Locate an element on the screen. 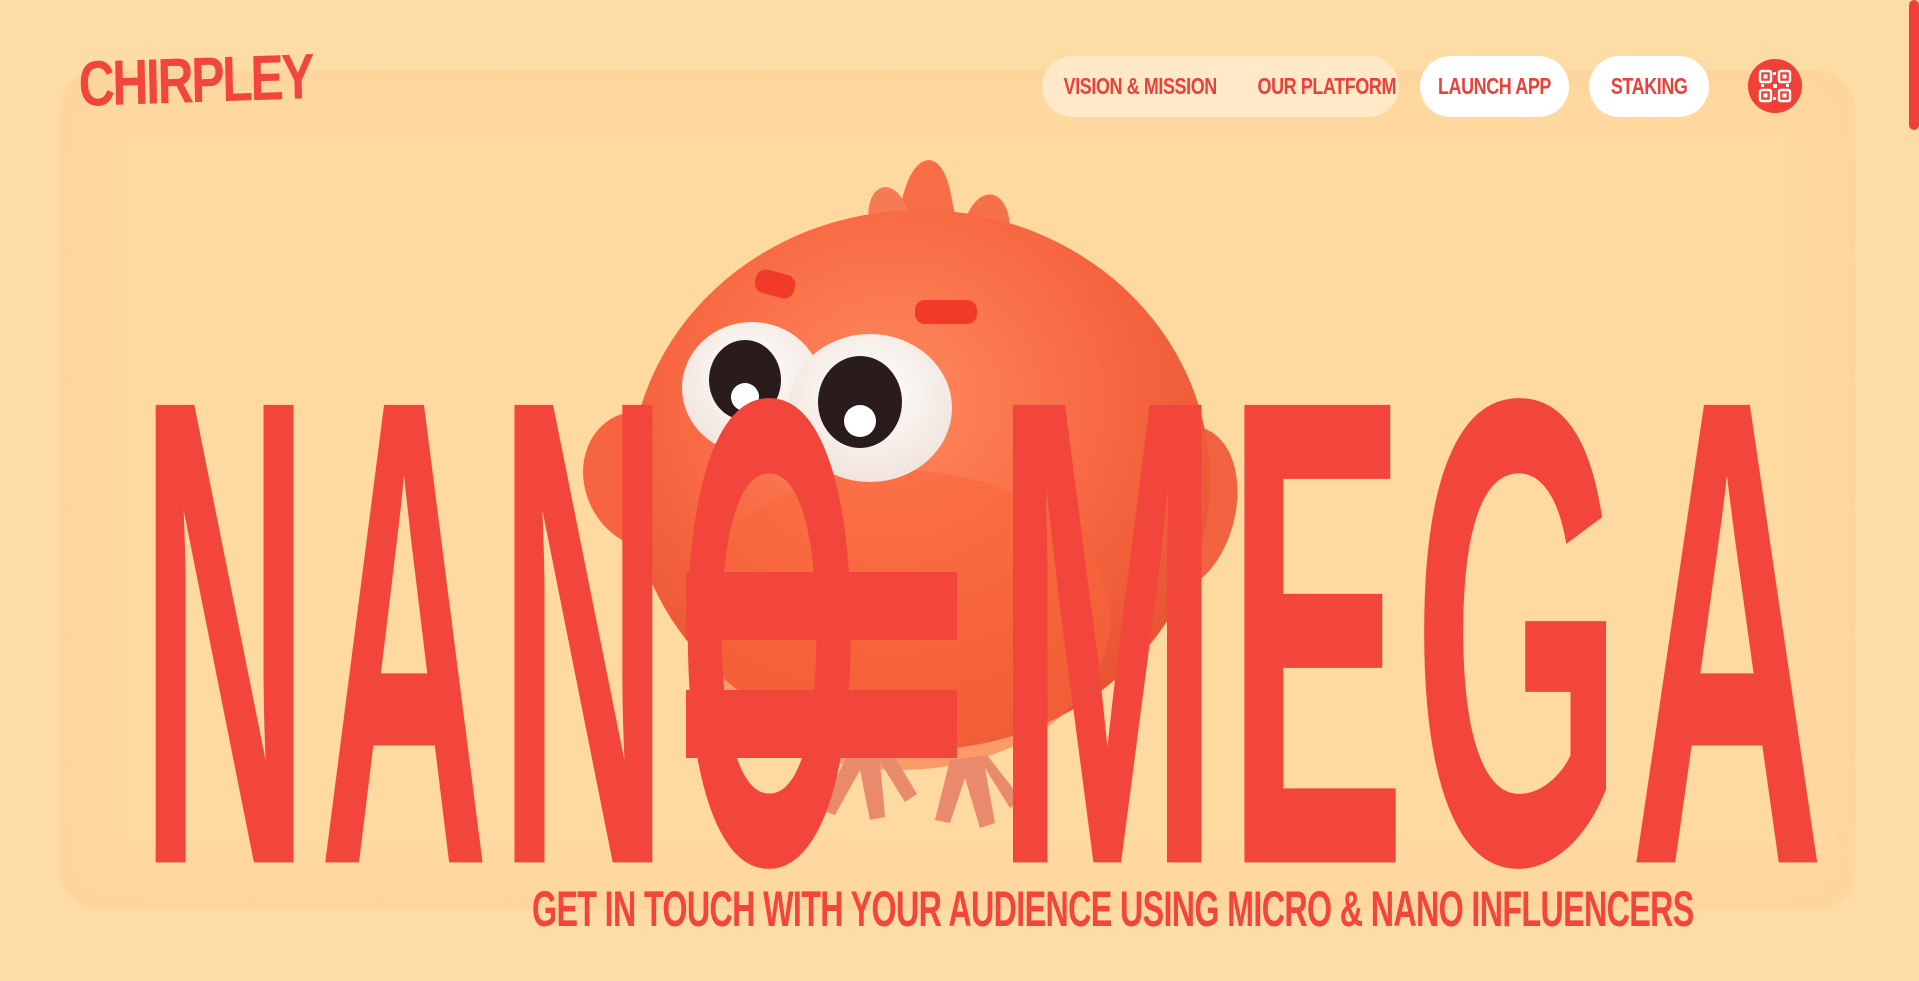  nav-link-vision-mission: VISION & MISSION is located at coordinates (1141, 86).